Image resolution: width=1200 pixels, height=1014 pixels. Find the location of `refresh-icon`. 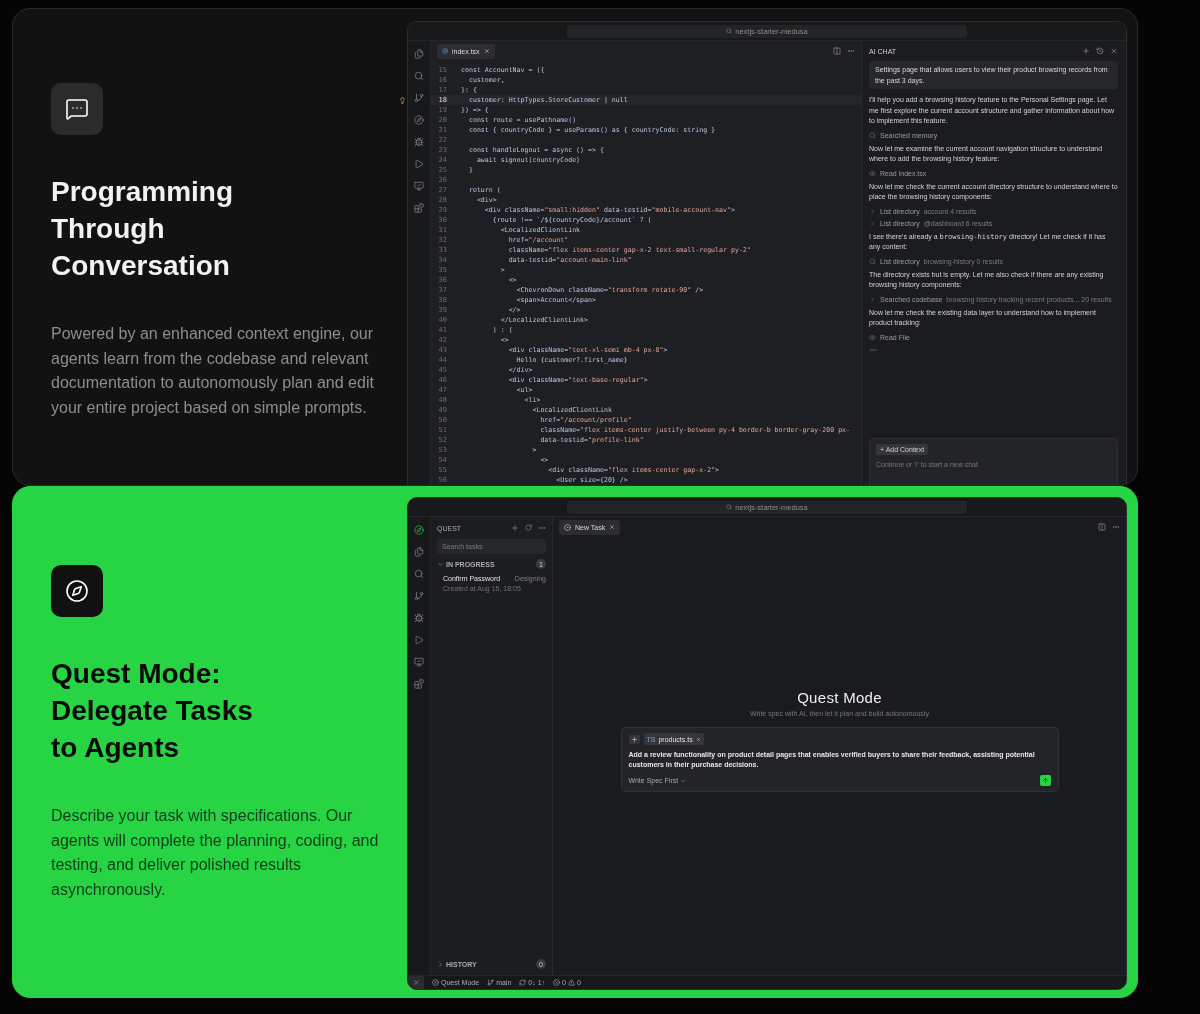

refresh-icon is located at coordinates (528, 527).